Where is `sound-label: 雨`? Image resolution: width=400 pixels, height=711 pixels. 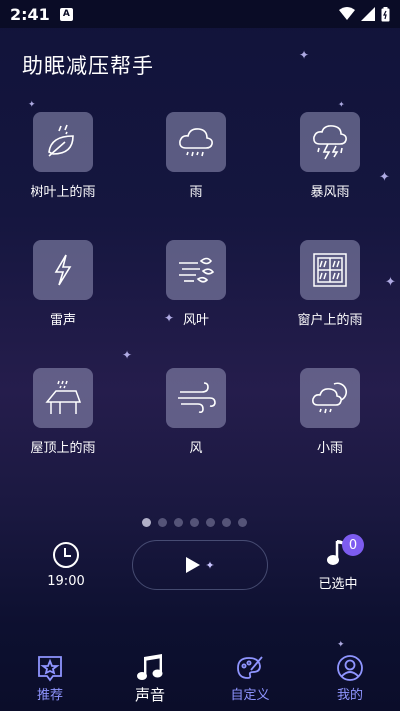 sound-label: 雨 is located at coordinates (196, 192).